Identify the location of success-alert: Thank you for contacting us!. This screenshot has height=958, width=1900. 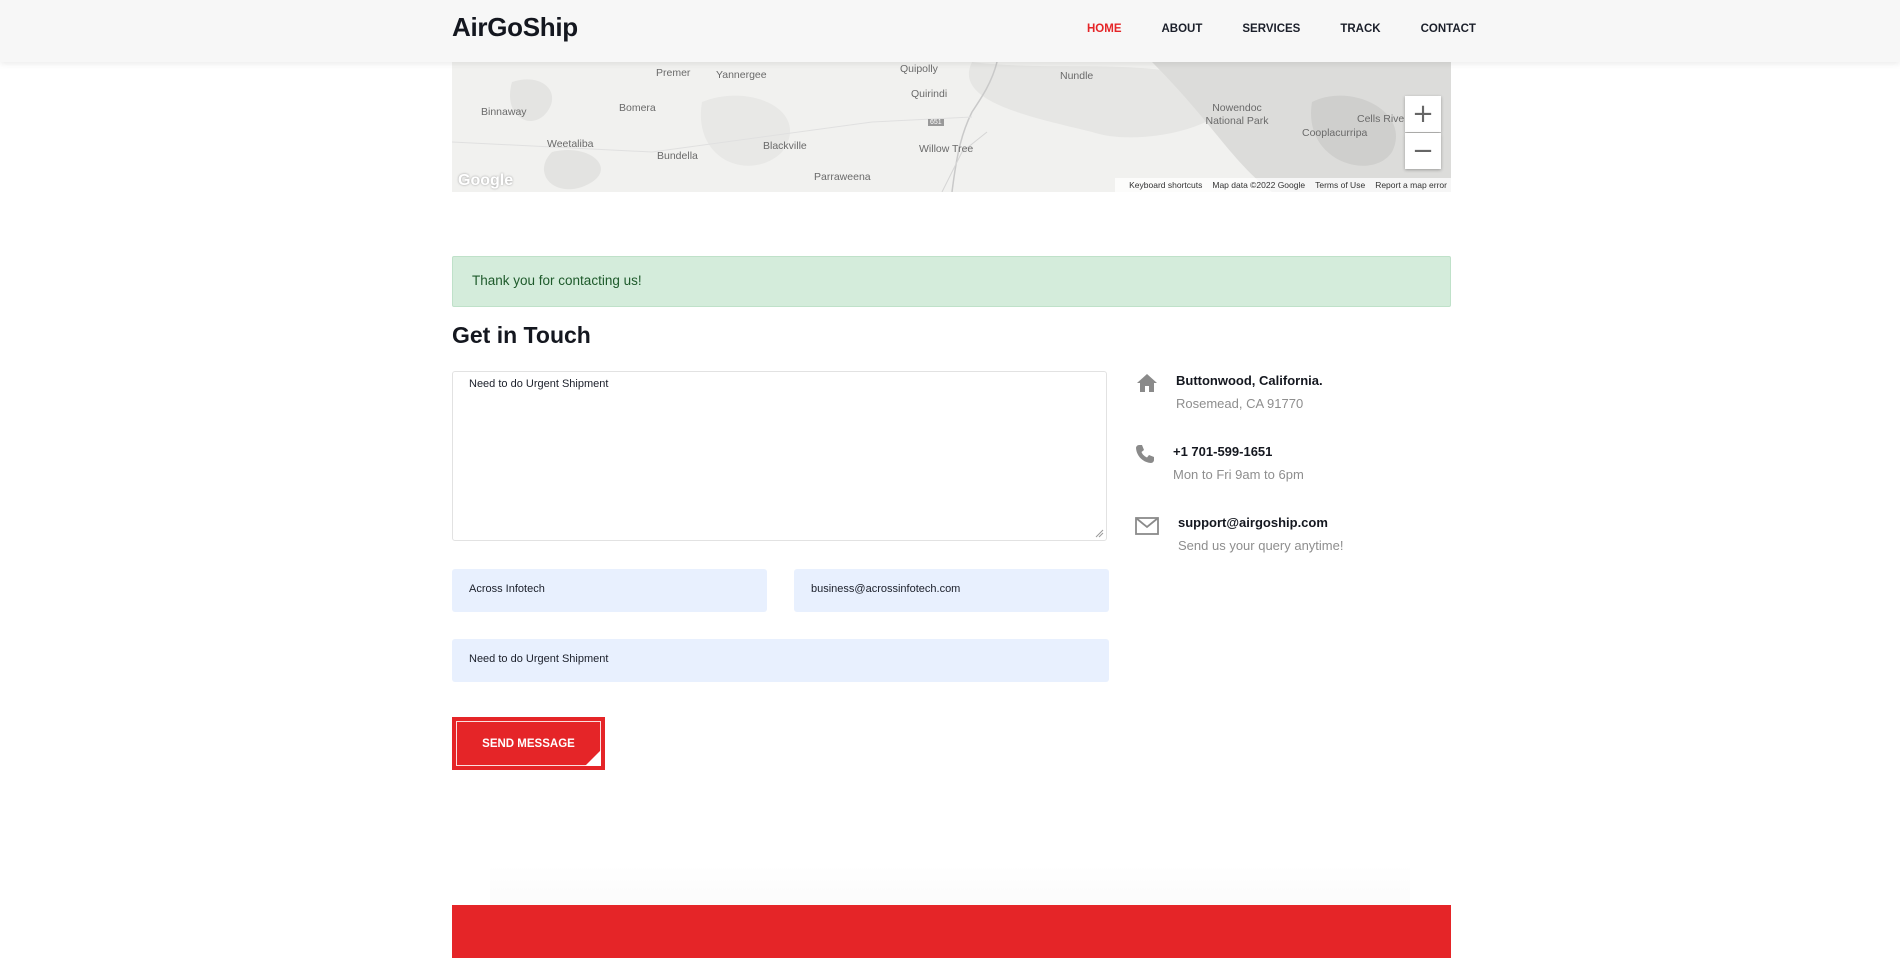
(951, 281).